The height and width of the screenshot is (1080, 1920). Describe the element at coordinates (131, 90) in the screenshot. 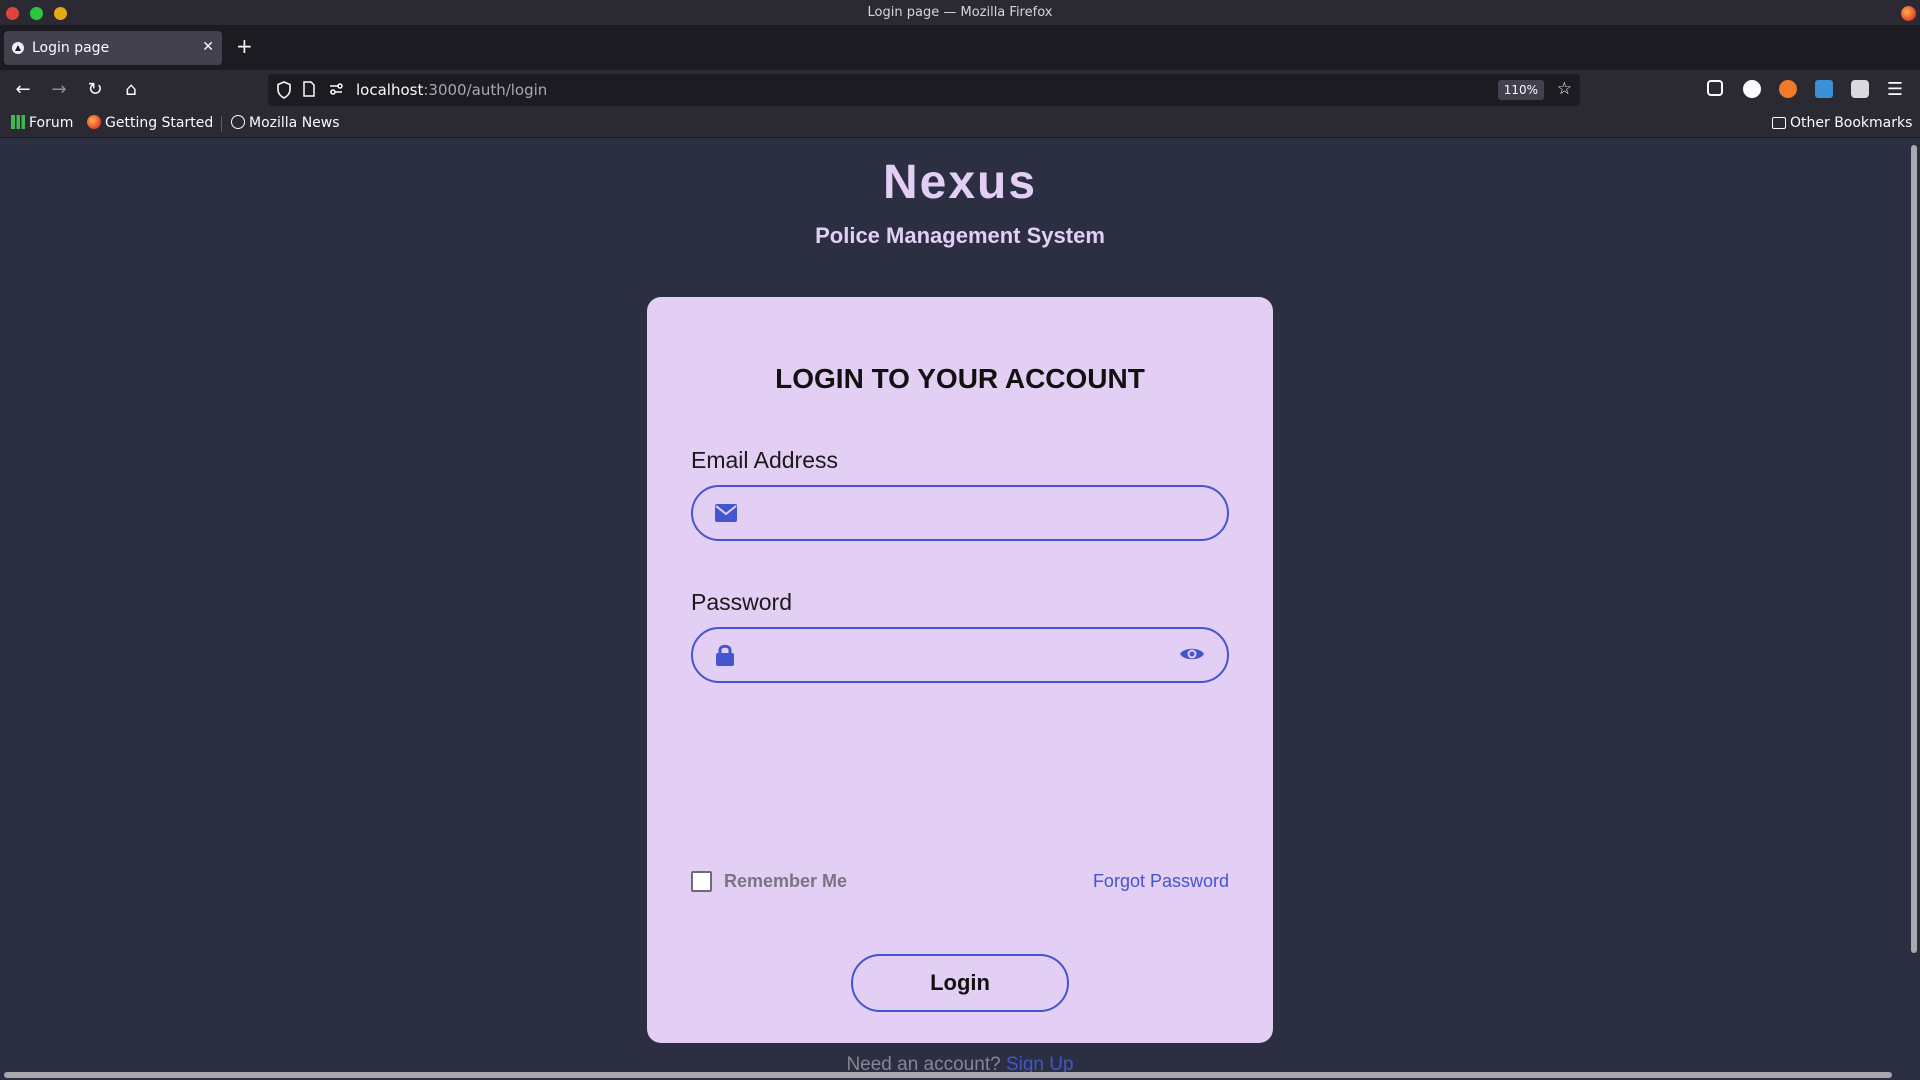

I see `home-icon: ⌂` at that location.